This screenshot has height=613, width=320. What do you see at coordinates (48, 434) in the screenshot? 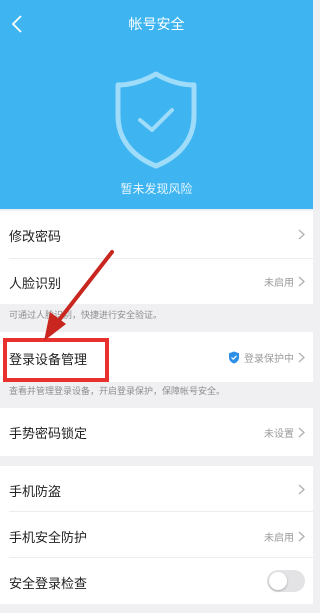
I see `gesture-lock-label: 手势密码锁定` at bounding box center [48, 434].